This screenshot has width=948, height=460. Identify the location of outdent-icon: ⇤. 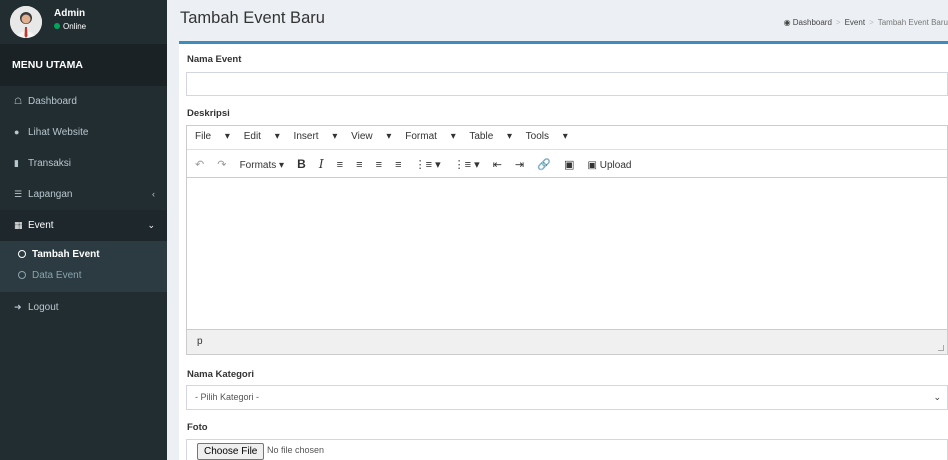
(497, 165).